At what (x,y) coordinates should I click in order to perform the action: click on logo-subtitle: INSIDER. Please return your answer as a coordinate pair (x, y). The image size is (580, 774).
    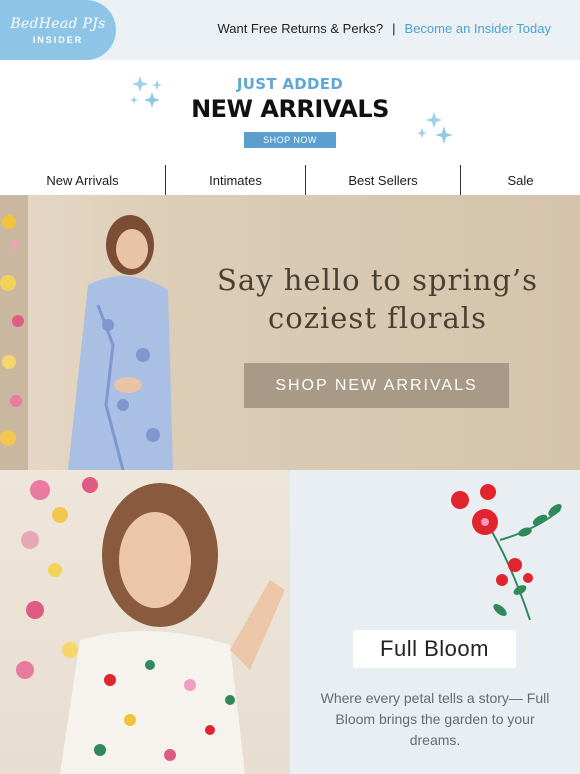
    Looking at the image, I should click on (58, 39).